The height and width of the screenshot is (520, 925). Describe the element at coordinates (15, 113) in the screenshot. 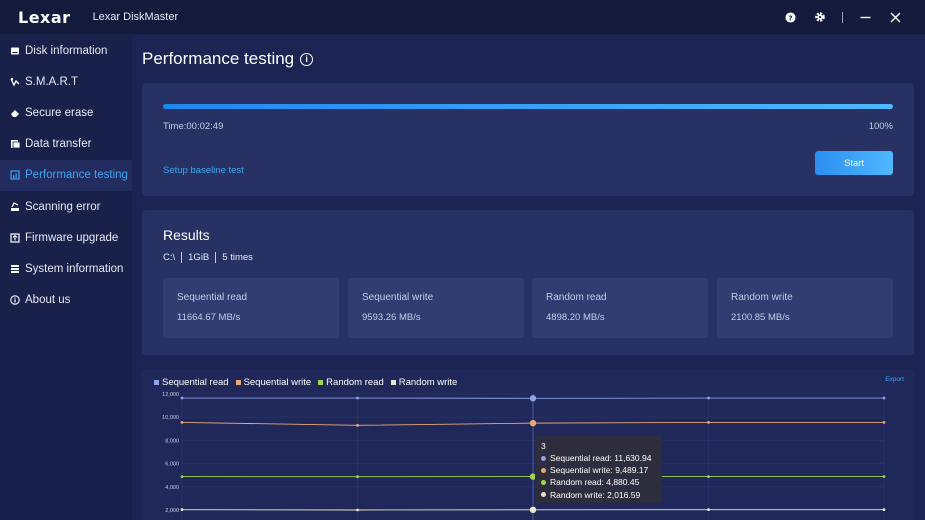

I see `eraser-icon` at that location.